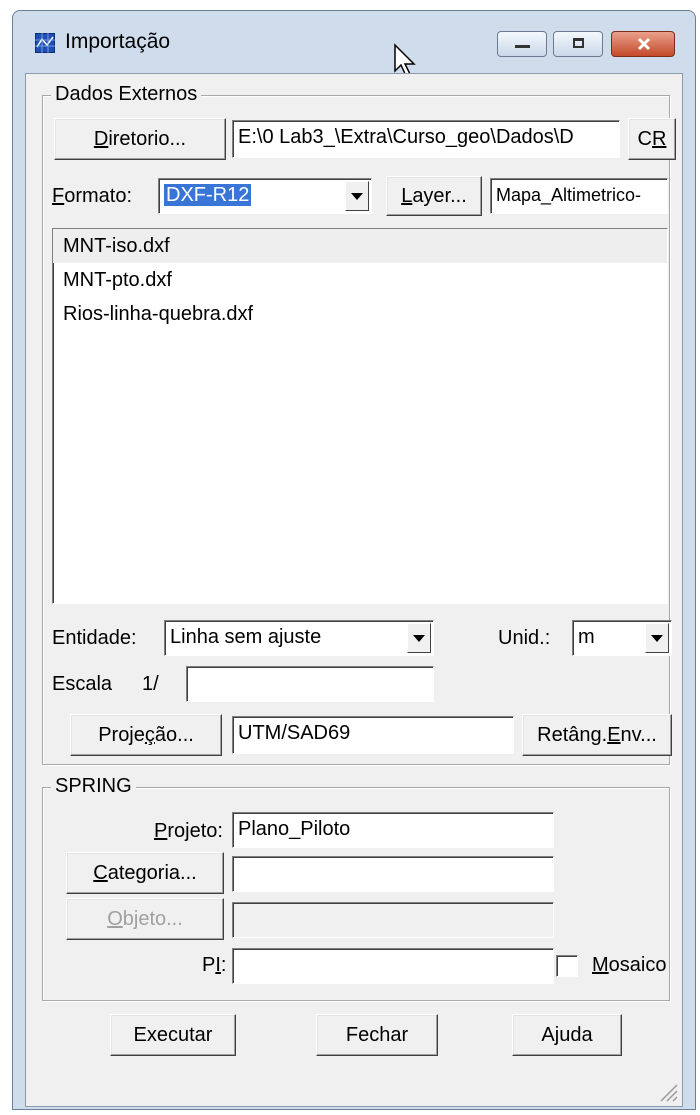 This screenshot has height=1115, width=700. I want to click on ajuda-button: Ajuda, so click(567, 1035).